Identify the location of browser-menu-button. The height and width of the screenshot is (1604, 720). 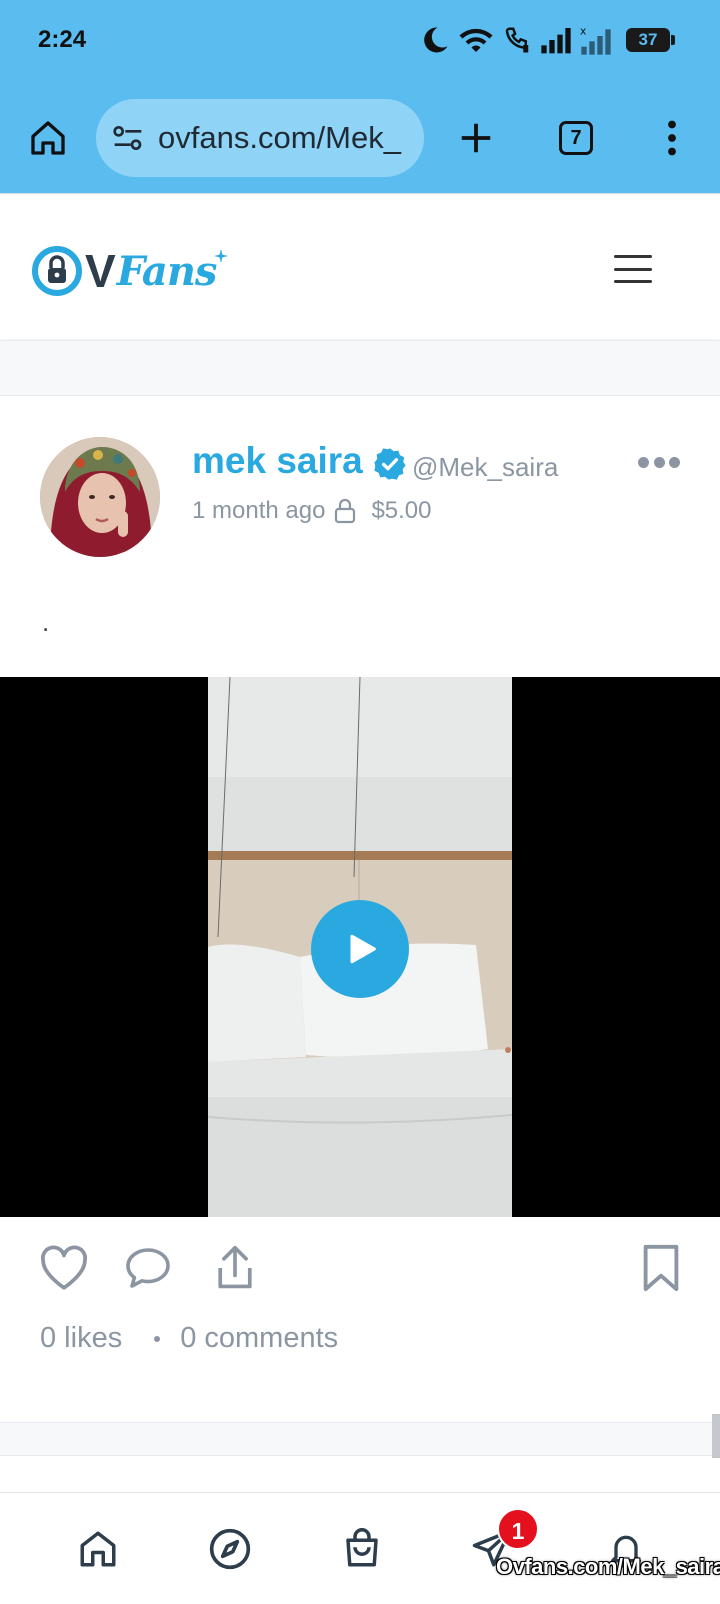
(672, 138).